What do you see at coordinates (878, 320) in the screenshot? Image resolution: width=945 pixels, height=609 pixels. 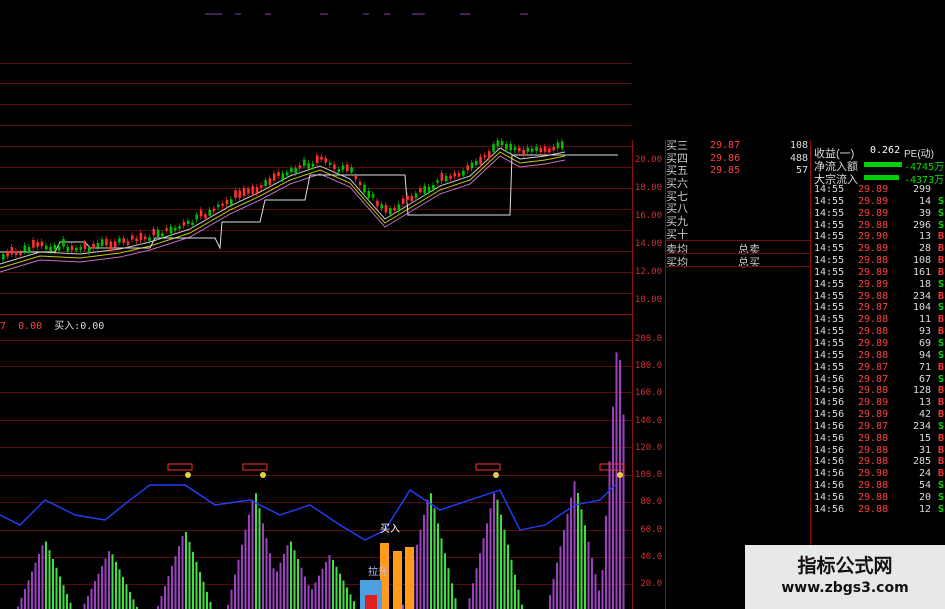 I see `tick-row: 14:55 29.88 11 B` at bounding box center [878, 320].